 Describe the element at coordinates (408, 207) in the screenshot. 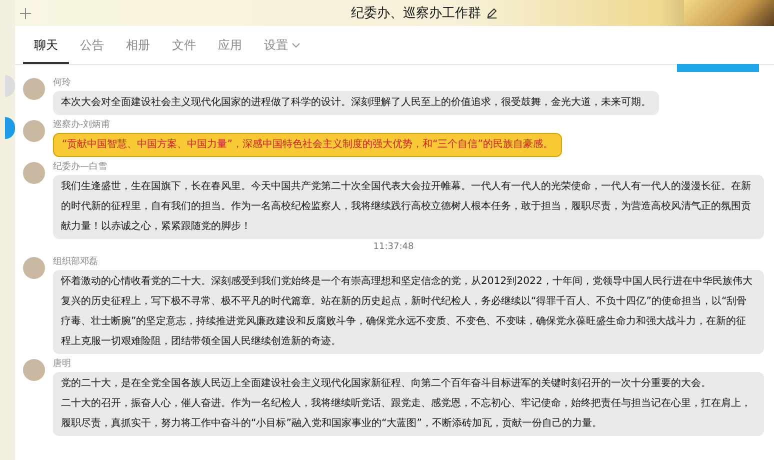

I see `message-bubble: 我们生逢盛世，生在国旗下，长在春风里。今天中国共产党第二十次全国代表大会拉开帷幕。一代人有一代人的光荣使命，一代人有一代人的漫漫长征。在新的时代新的征程里，自有我们的担当。作为一名高校纪检监察人，我将继续践行高校立德树人根本任务，敢于担当，履职尽责，为营造高校风清气正的氛围贡献力量！以赤诚之心，紧紧跟随党的脚步！` at that location.